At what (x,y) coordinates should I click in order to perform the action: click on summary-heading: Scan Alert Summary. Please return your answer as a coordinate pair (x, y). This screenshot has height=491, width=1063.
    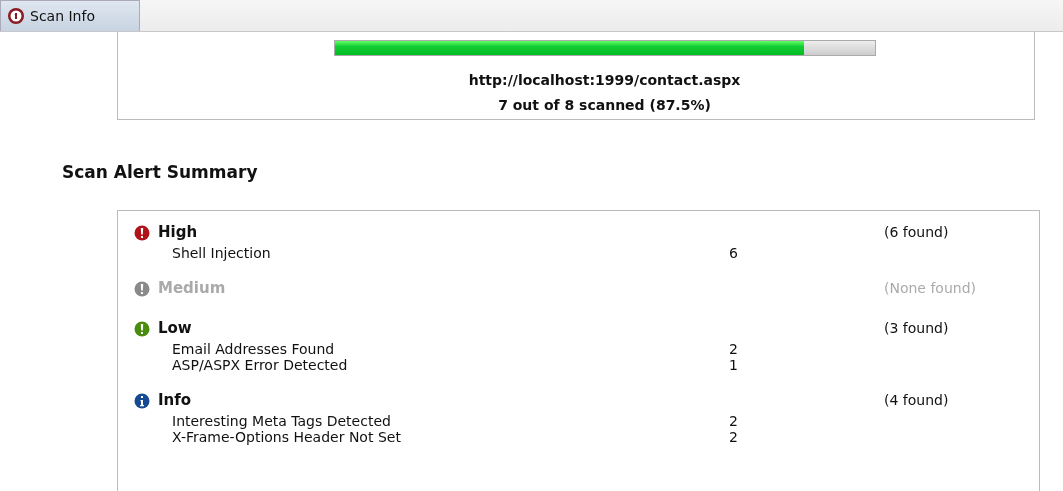
    Looking at the image, I should click on (160, 172).